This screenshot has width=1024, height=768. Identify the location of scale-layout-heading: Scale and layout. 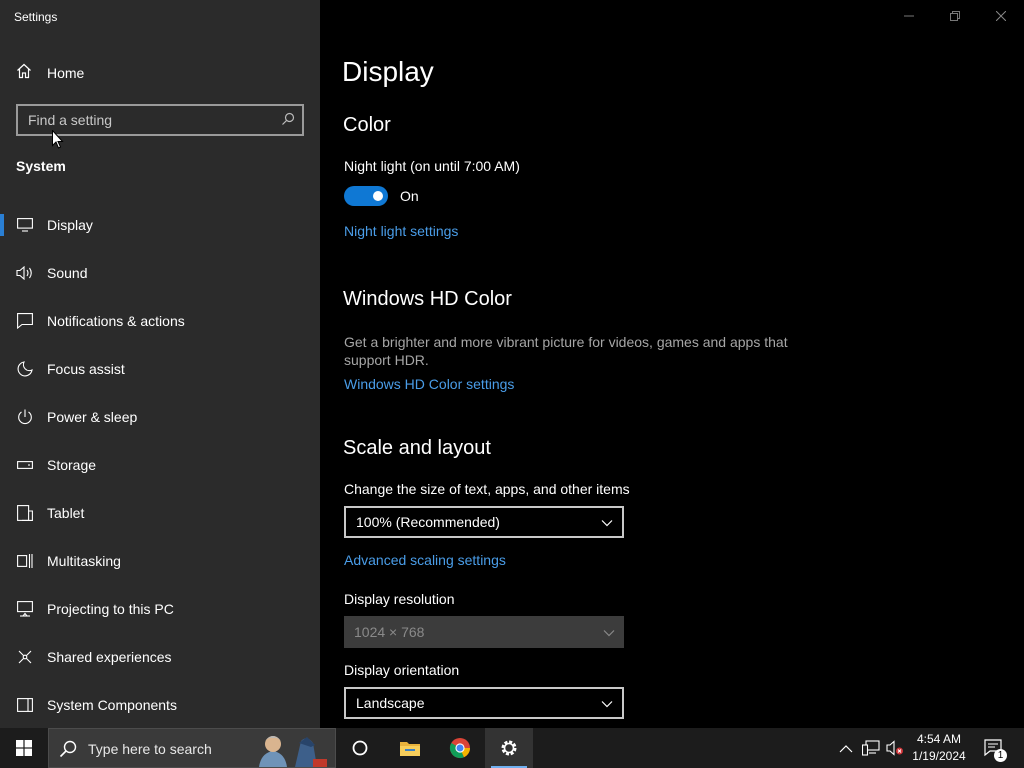
(417, 448).